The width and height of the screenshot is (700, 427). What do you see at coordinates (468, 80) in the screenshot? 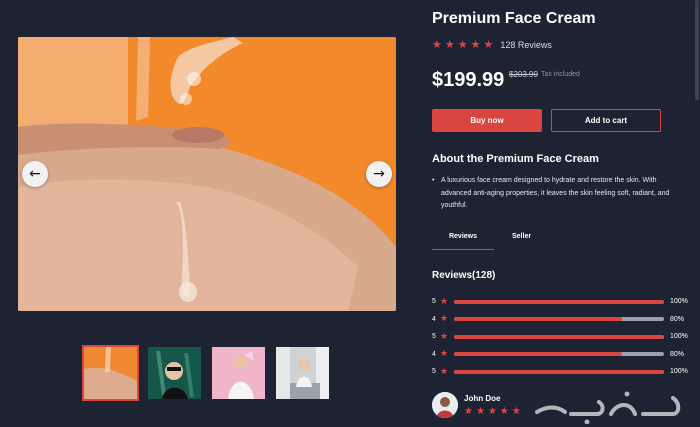
I see `current-price: $199.99` at bounding box center [468, 80].